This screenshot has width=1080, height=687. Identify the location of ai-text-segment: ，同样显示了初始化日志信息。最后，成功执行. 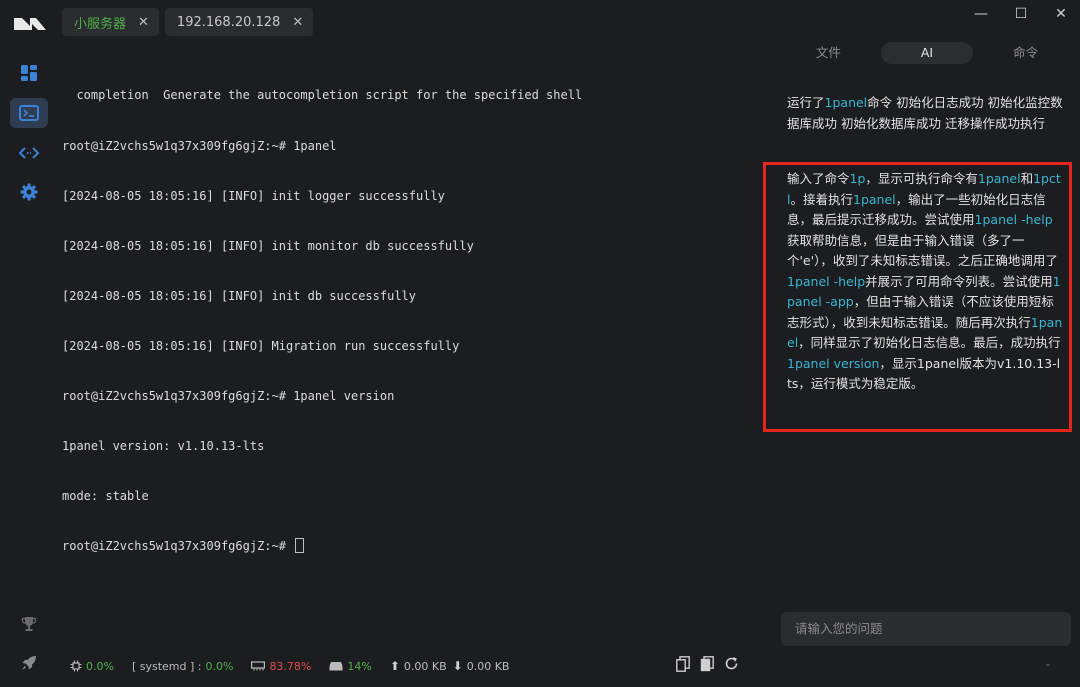
(929, 342).